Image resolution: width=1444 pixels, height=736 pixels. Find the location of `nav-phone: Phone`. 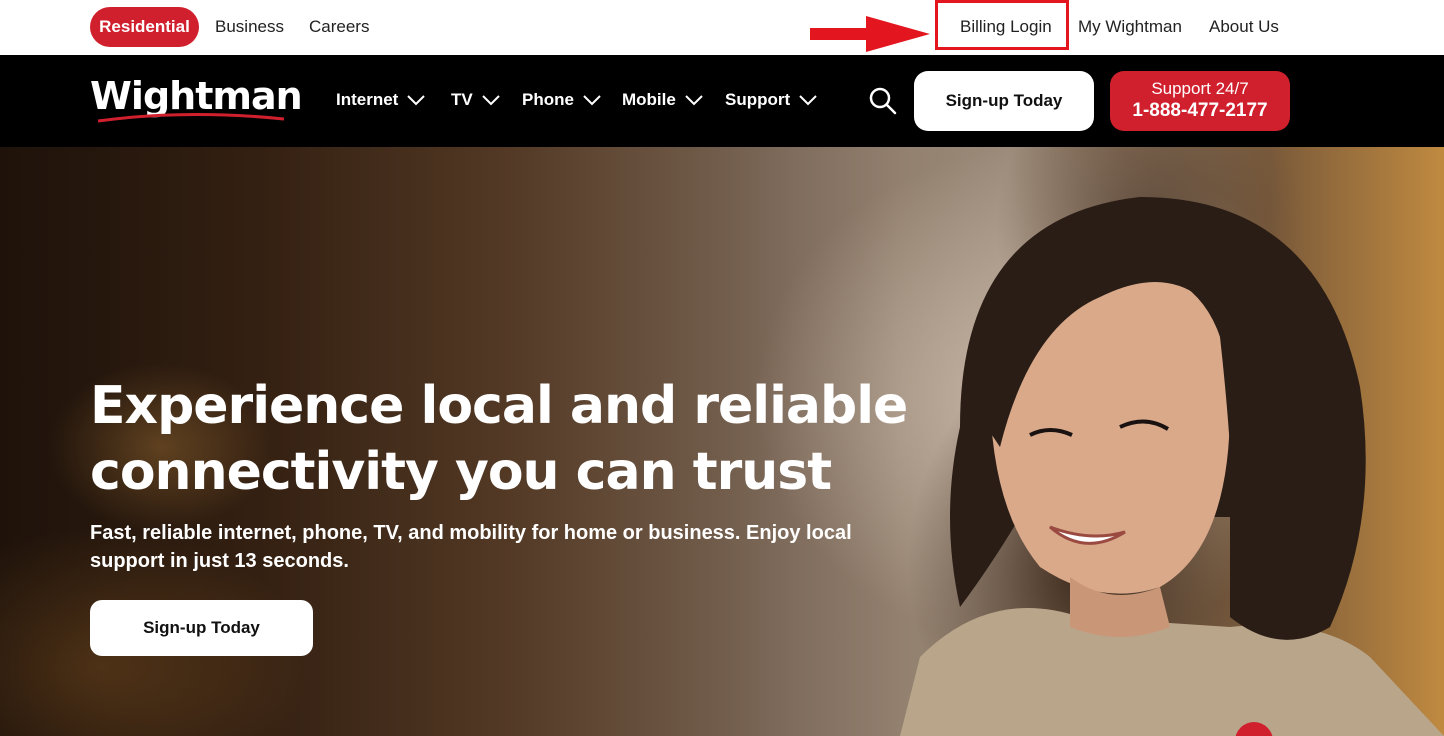

nav-phone: Phone is located at coordinates (562, 100).